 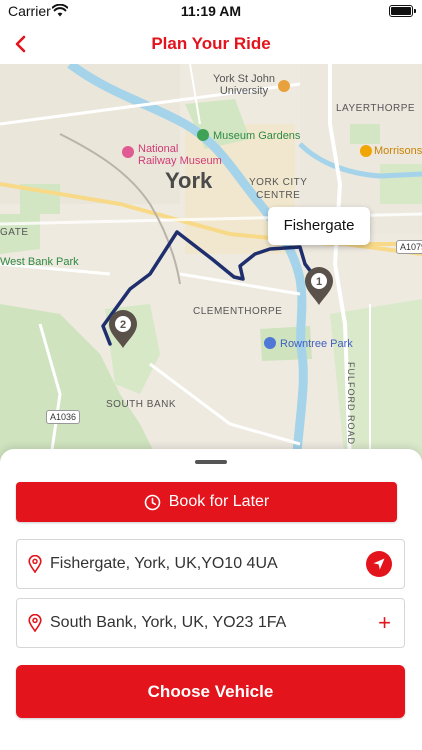 What do you see at coordinates (39, 262) in the screenshot?
I see `label-west-bank-park: West Bank Park` at bounding box center [39, 262].